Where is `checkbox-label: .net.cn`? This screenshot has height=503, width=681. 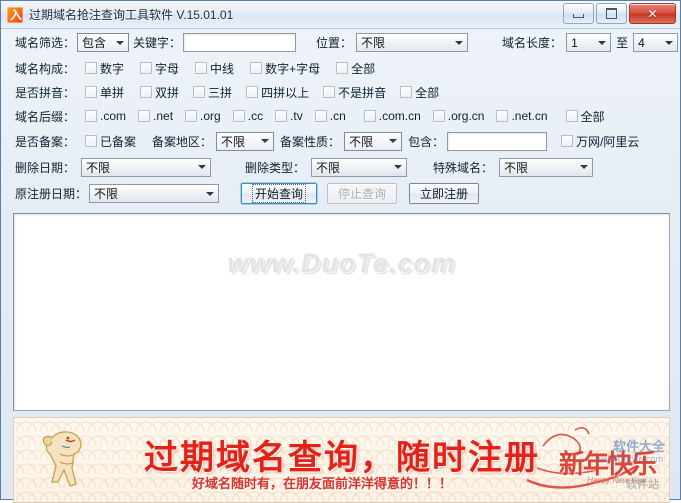
checkbox-label: .net.cn is located at coordinates (529, 116).